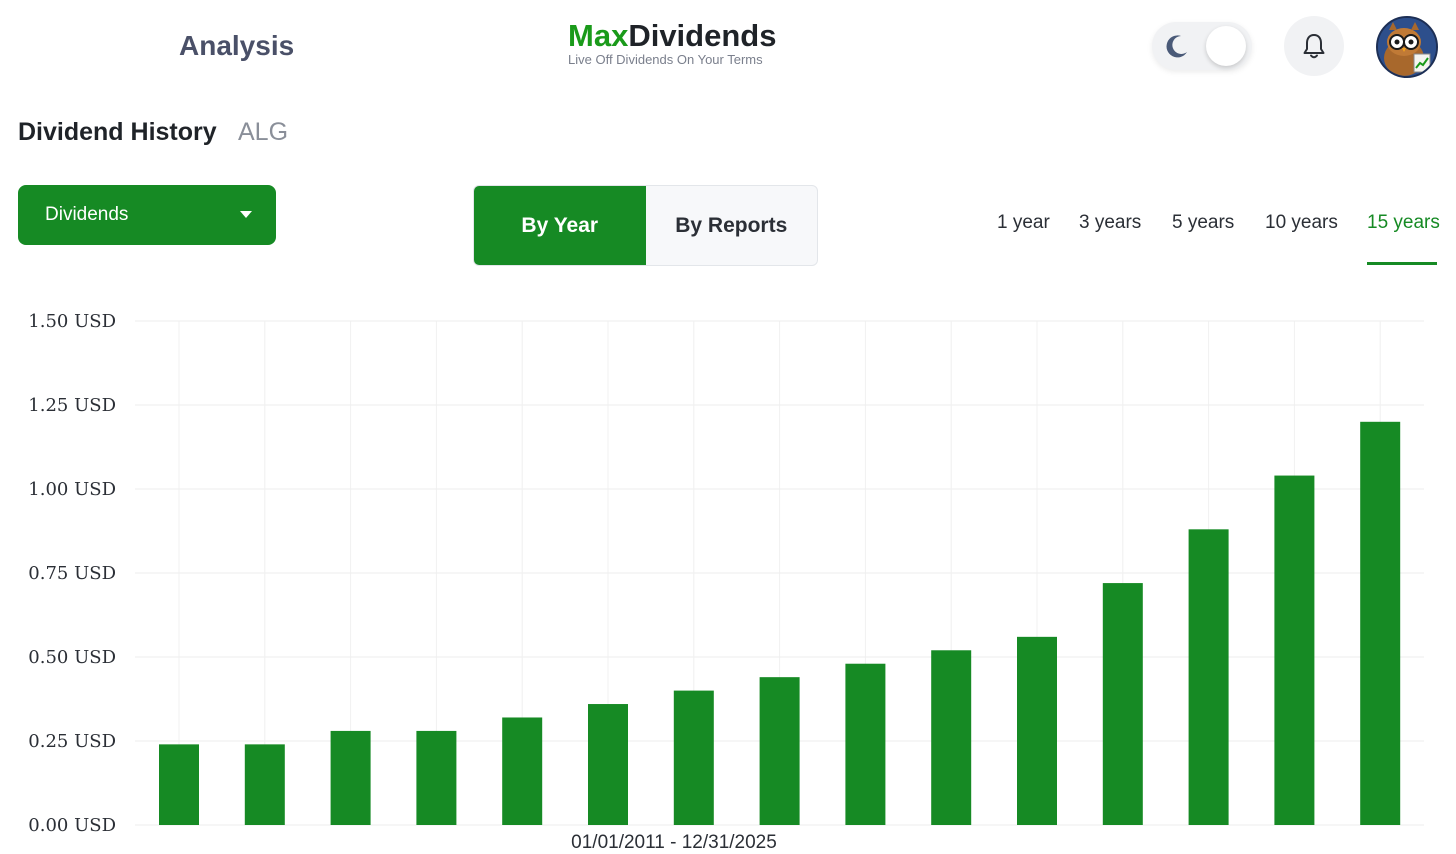 The width and height of the screenshot is (1456, 854). Describe the element at coordinates (522, 771) in the screenshot. I see `bar-2015` at that location.